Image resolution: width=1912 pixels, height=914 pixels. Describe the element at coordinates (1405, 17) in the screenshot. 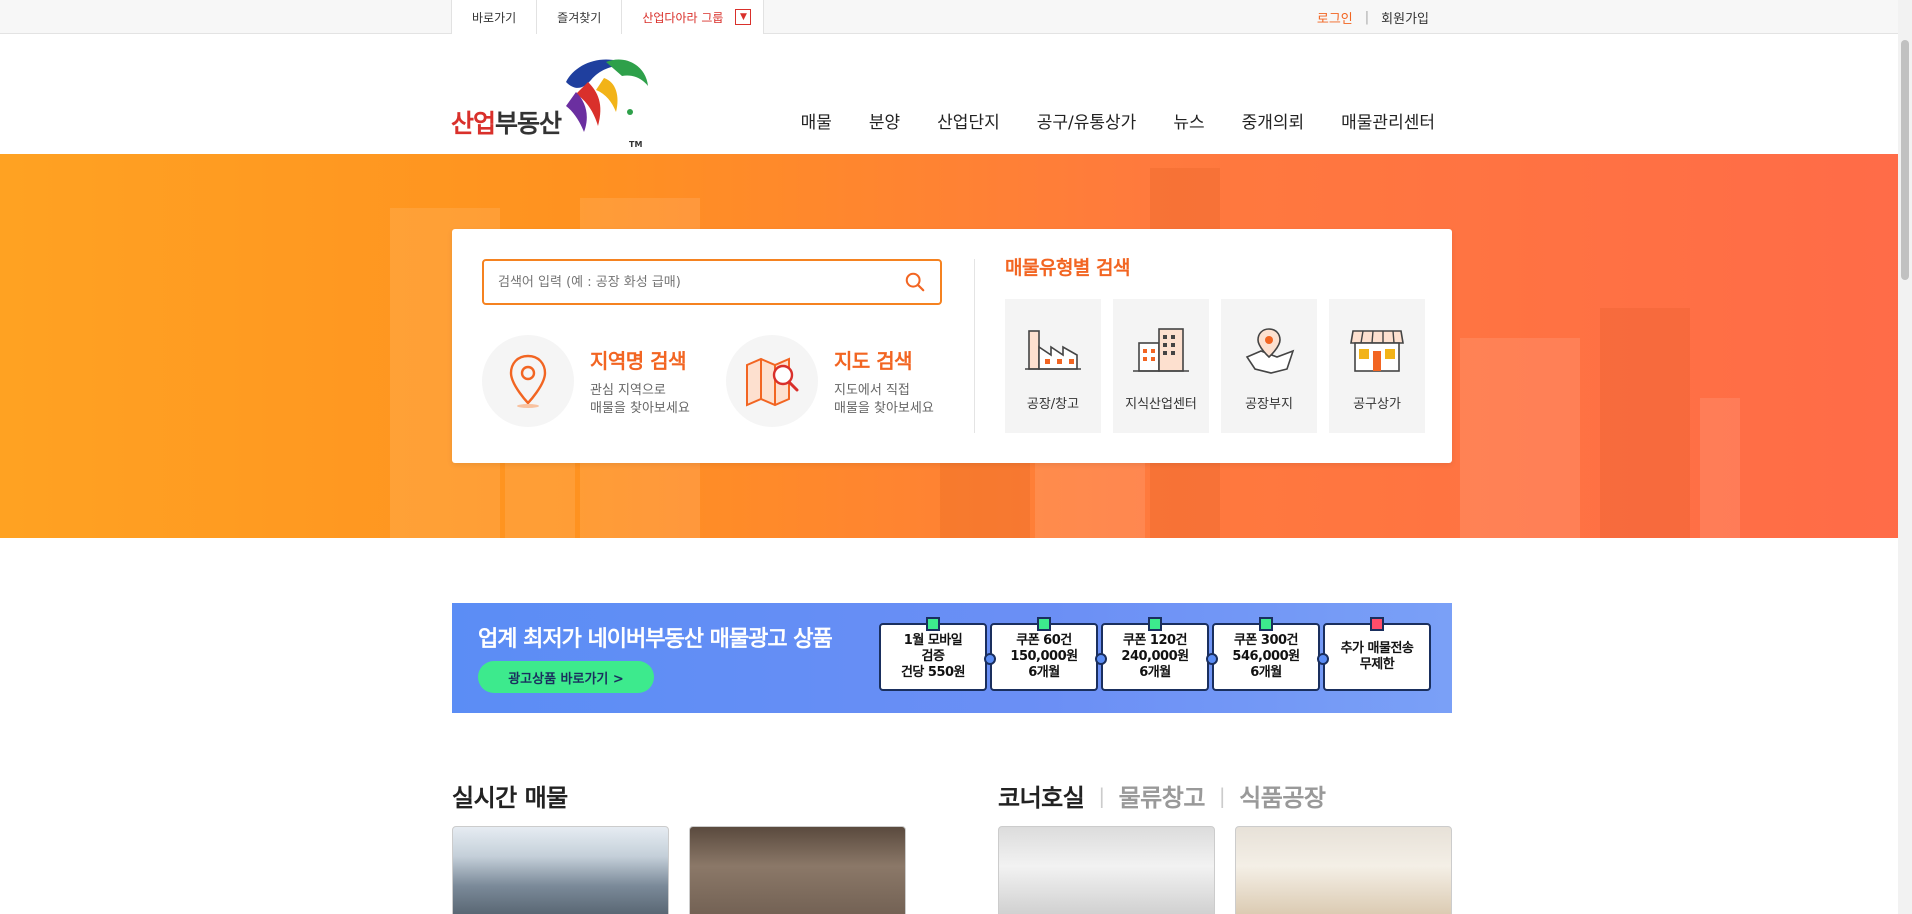

I see `signup-link: 회원가입` at that location.